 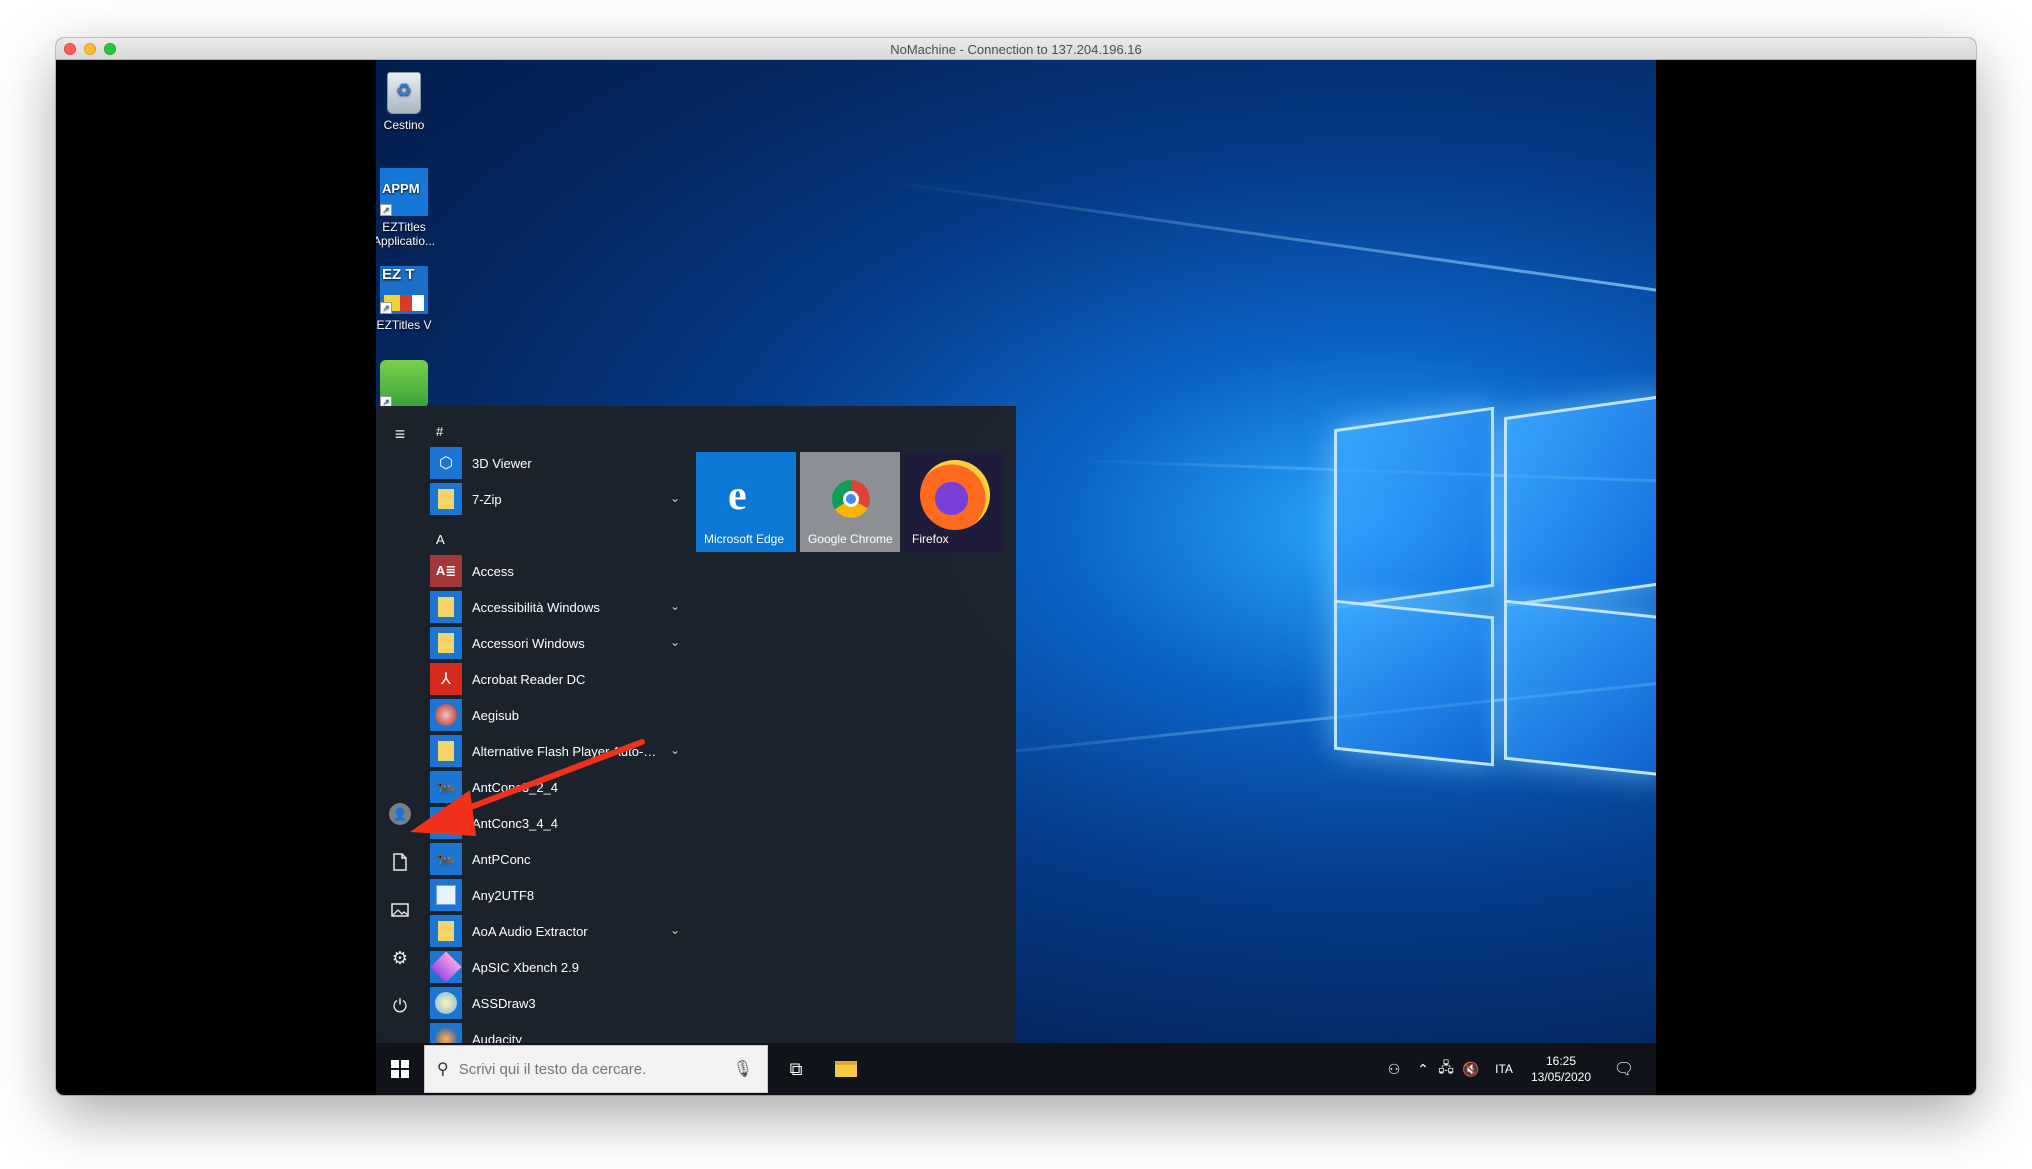 What do you see at coordinates (555, 967) in the screenshot?
I see `app-apsic-xbench: ApSIC Xbench 2.9` at bounding box center [555, 967].